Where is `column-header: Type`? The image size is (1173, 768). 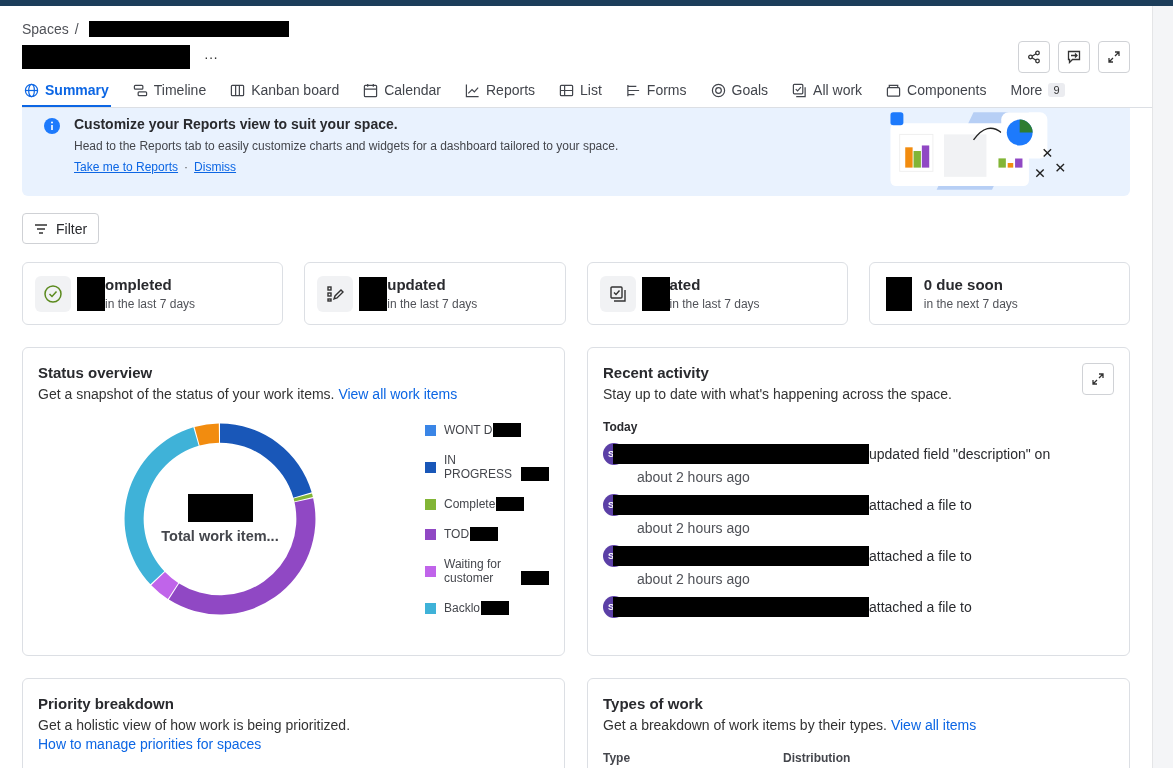
column-header: Type is located at coordinates (617, 758).